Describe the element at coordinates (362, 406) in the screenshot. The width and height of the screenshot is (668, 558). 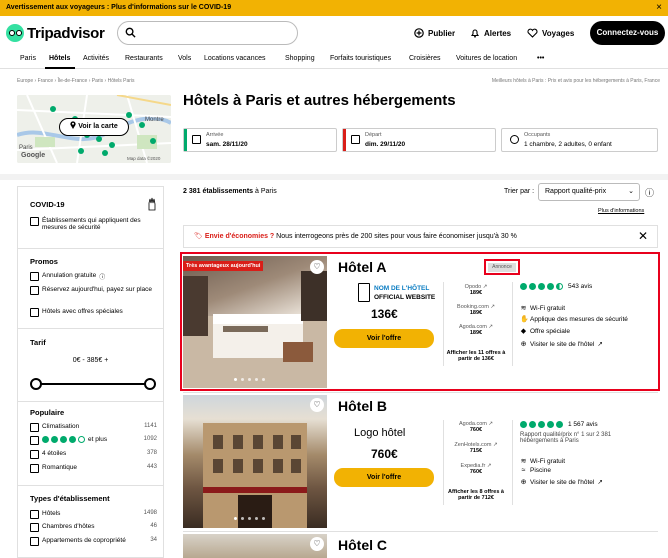
I see `hotel-b-name: Hôtel B` at that location.